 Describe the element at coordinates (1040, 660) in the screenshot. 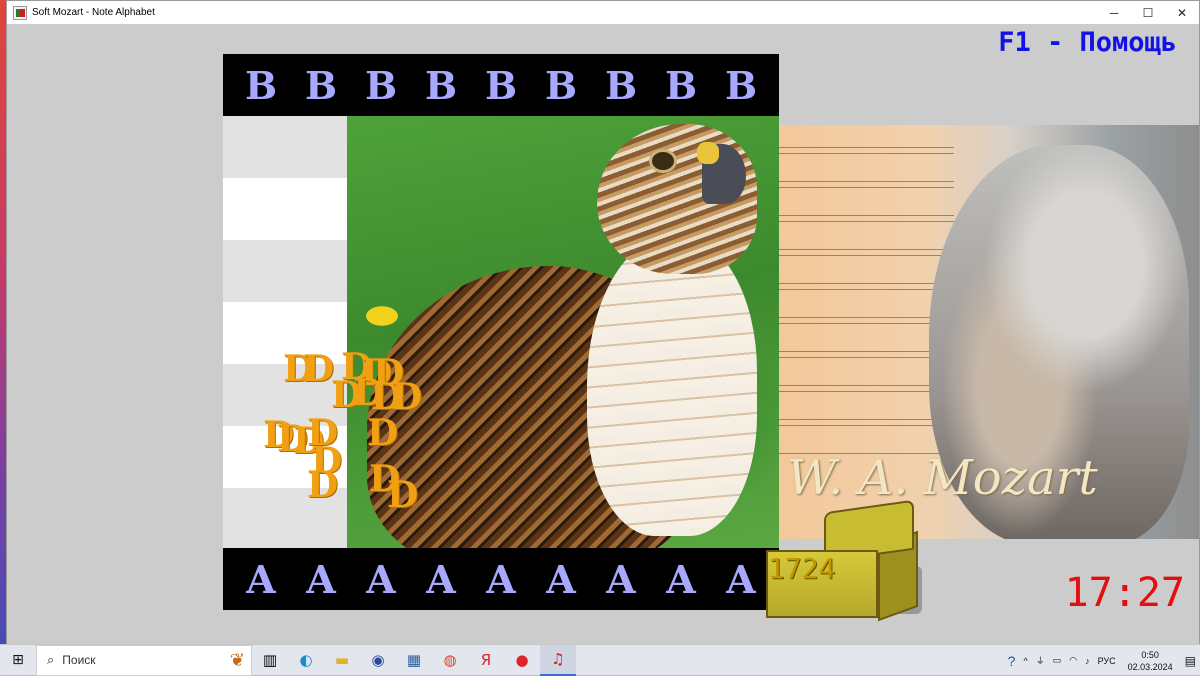

I see `usb-icon: ⏚` at that location.